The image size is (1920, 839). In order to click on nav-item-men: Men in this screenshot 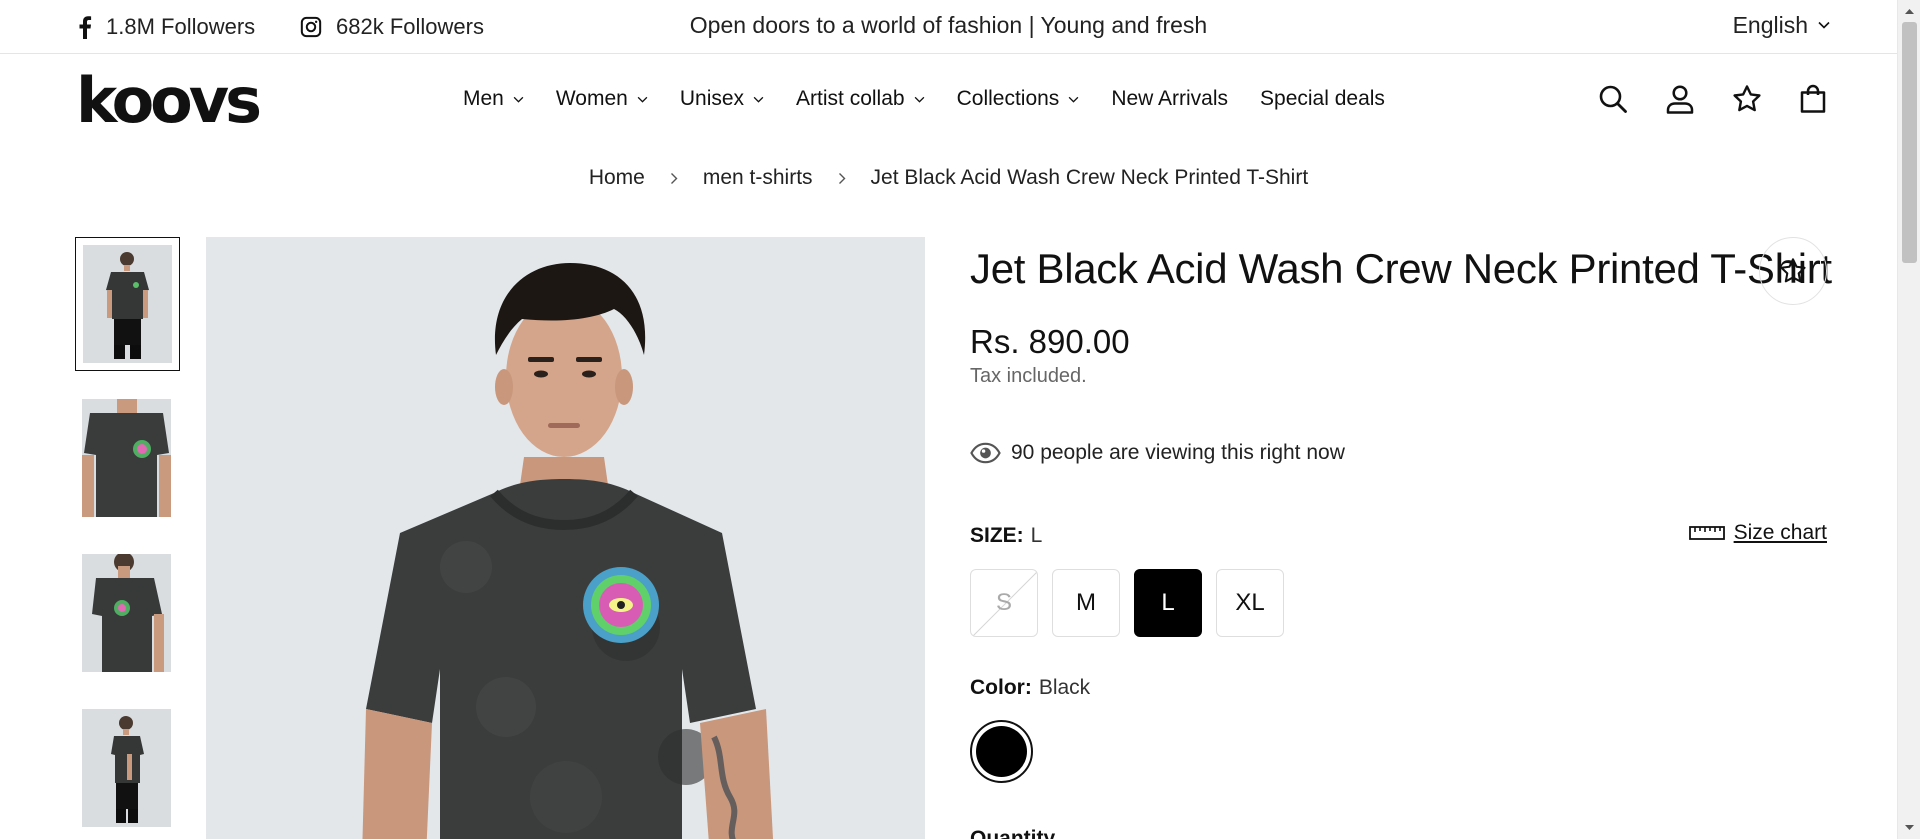, I will do `click(493, 99)`.